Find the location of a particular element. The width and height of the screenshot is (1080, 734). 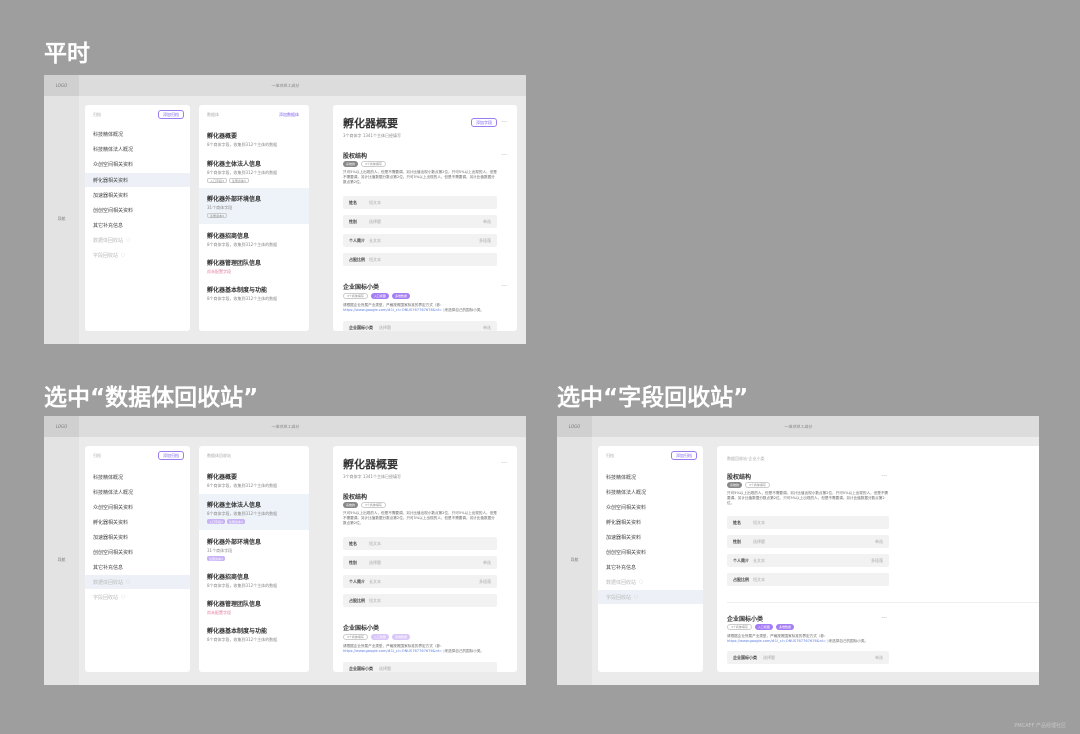

field-tag: 入口视图 is located at coordinates (763, 627).